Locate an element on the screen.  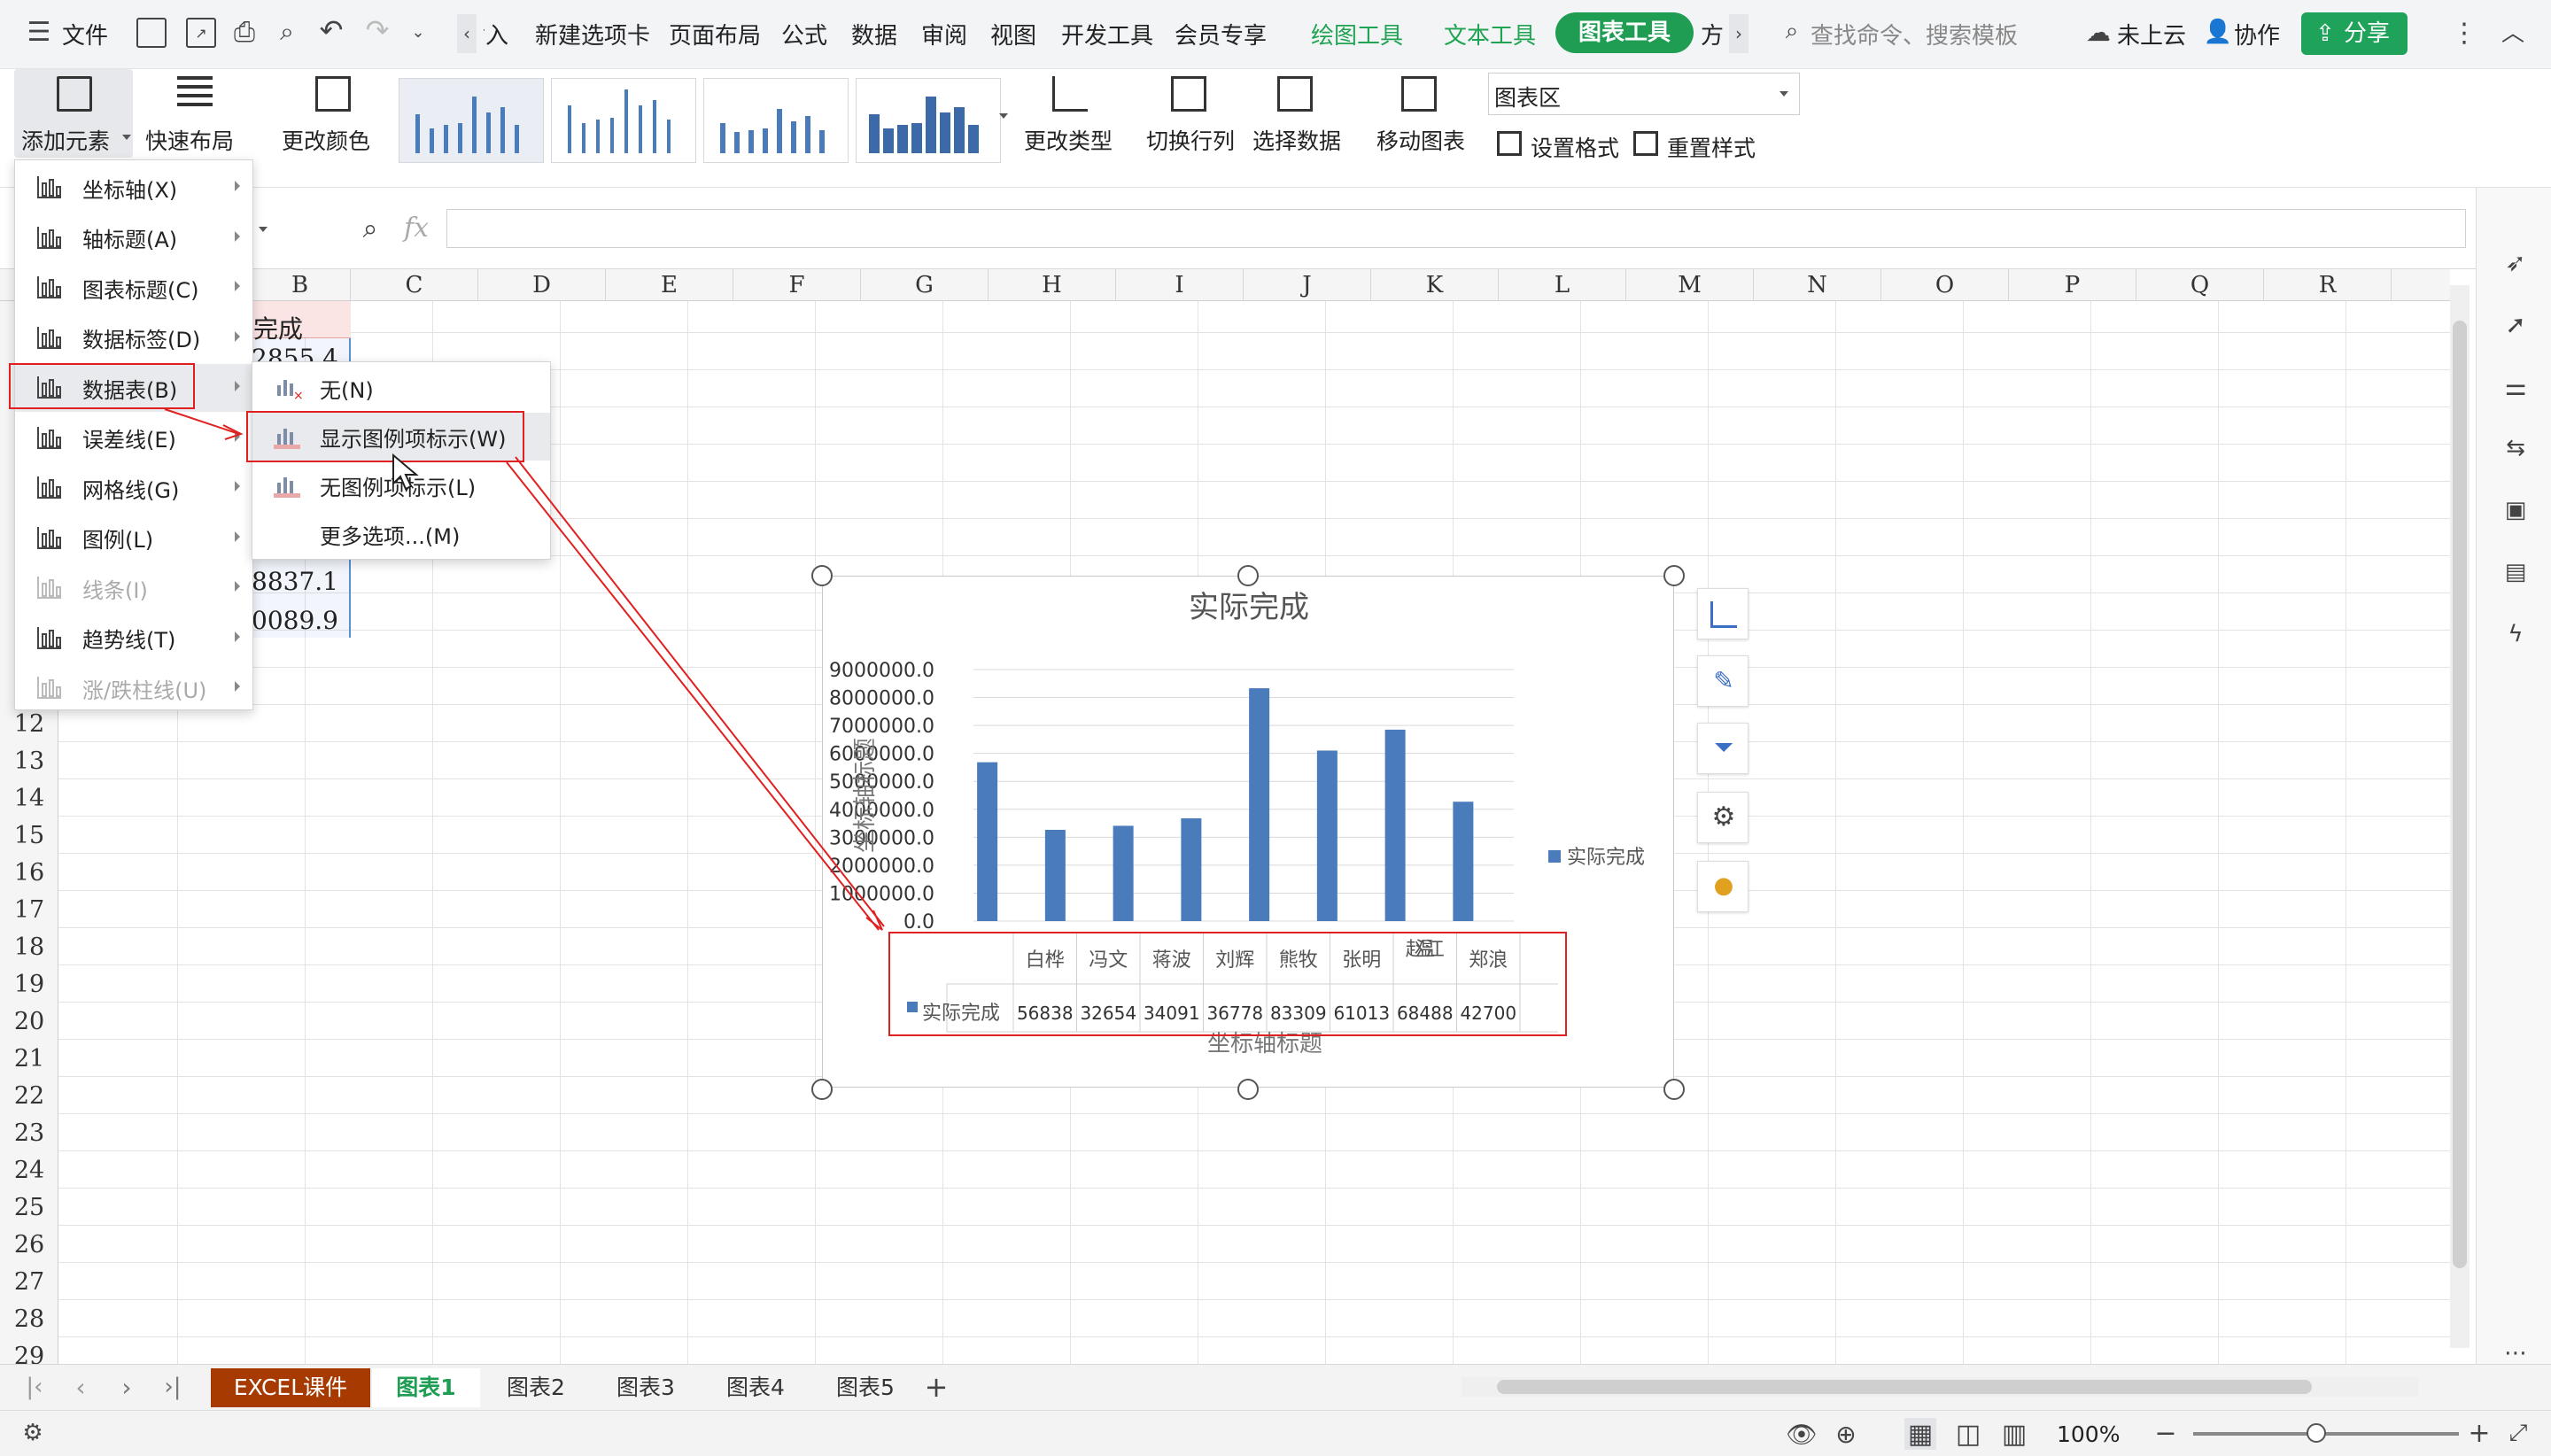
sheet-tab-chart5: 图表5 is located at coordinates (865, 1387).